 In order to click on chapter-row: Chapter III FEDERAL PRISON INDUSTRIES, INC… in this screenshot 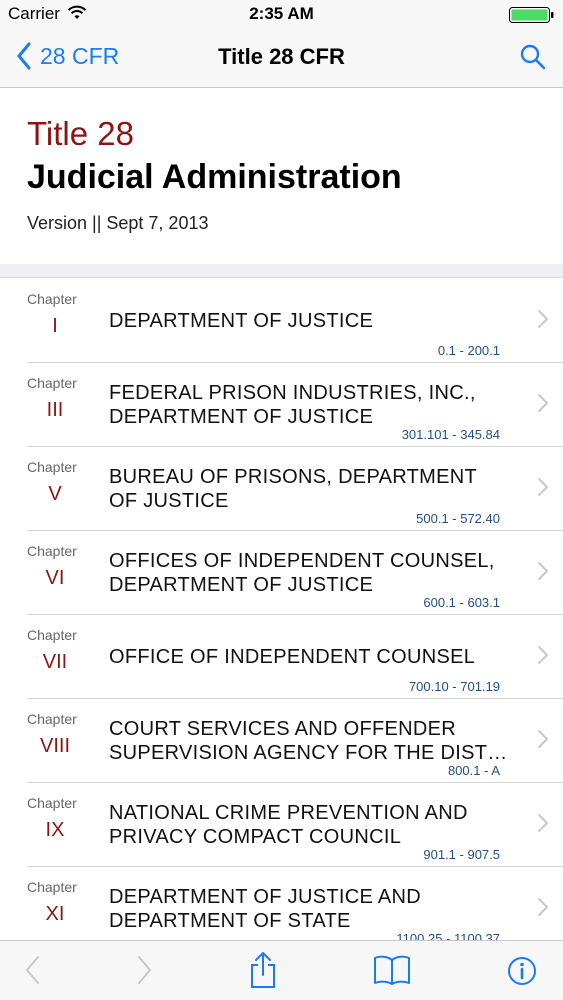, I will do `click(295, 405)`.